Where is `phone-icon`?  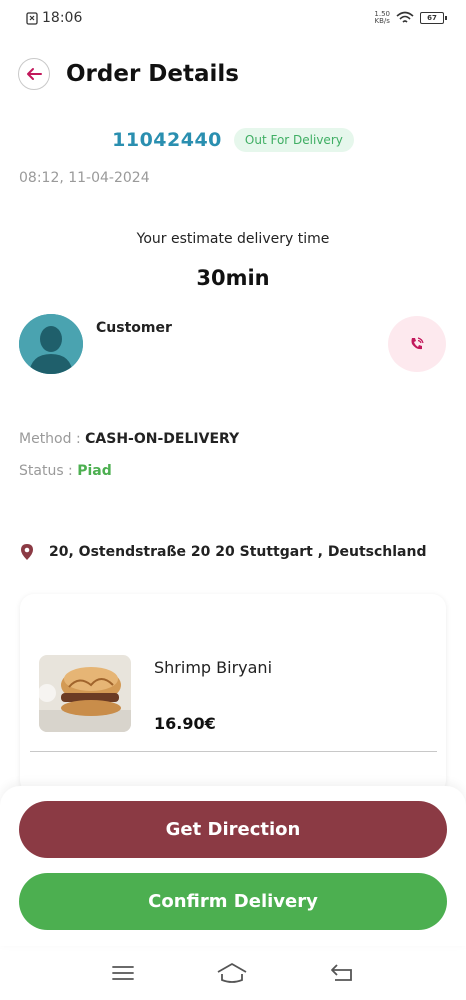 phone-icon is located at coordinates (417, 343).